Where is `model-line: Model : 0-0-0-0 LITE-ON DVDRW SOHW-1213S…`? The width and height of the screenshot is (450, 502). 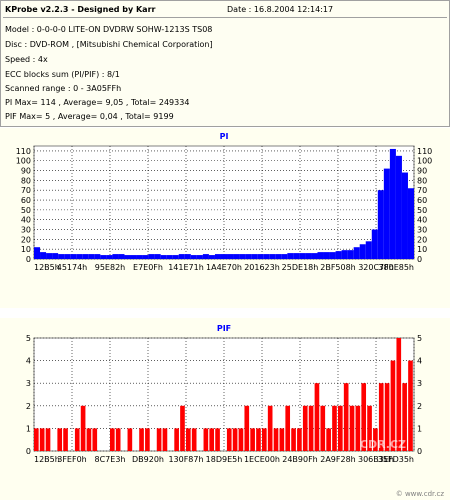 model-line: Model : 0-0-0-0 LITE-ON DVDRW SOHW-1213S… is located at coordinates (109, 29).